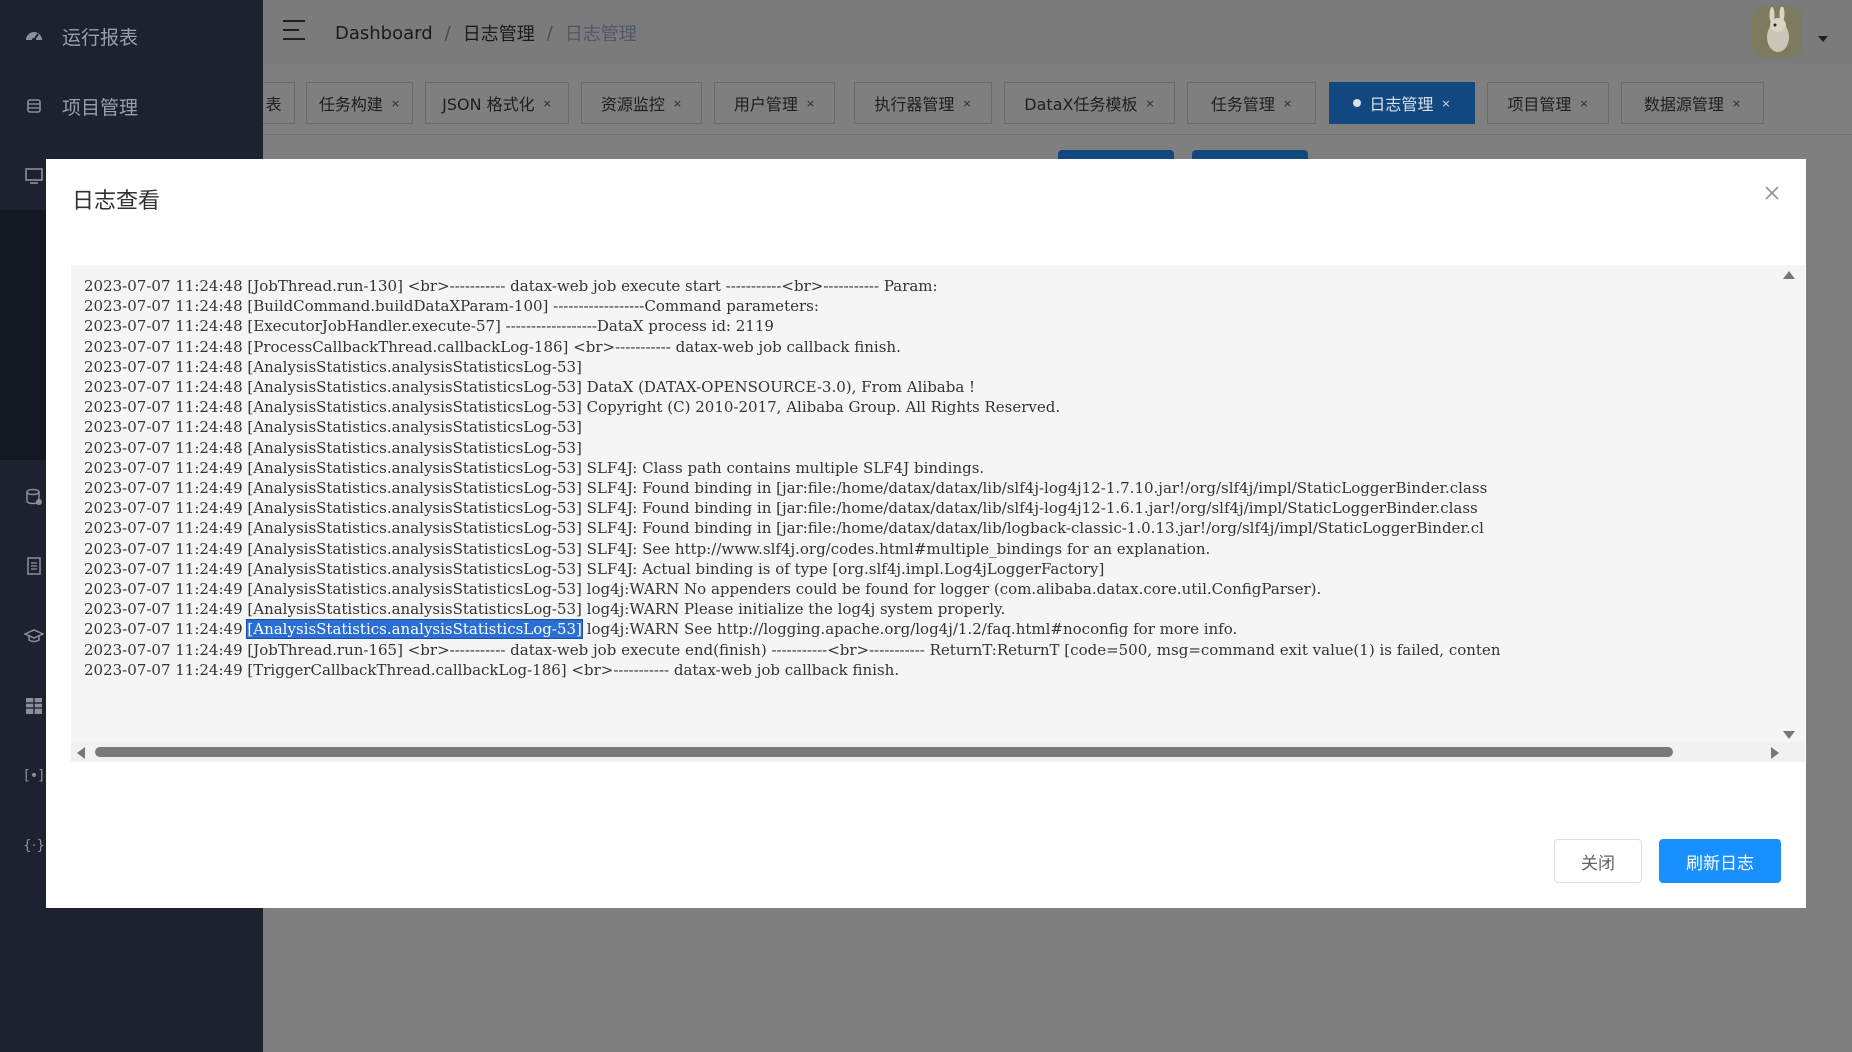 The height and width of the screenshot is (1052, 1852). I want to click on tag-datax-template: DataX任务模板 ×, so click(1089, 103).